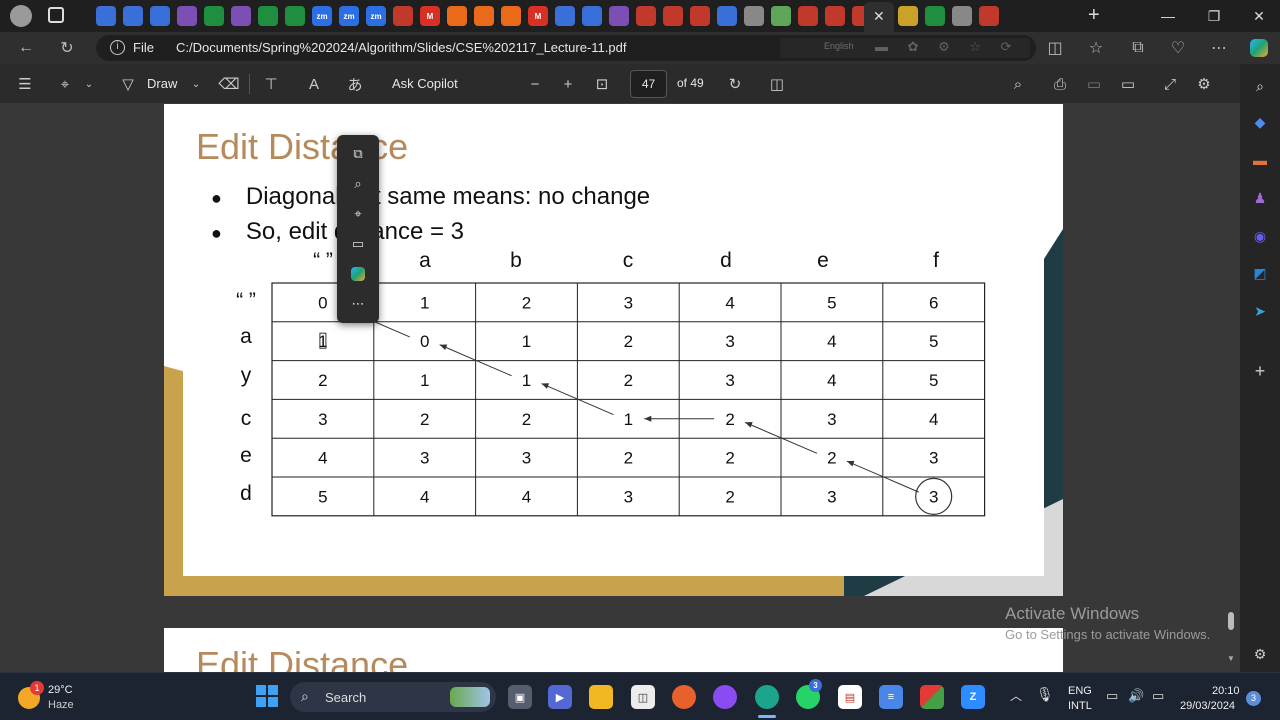  Describe the element at coordinates (1258, 16) in the screenshot. I see `close-window-button: ✕` at that location.